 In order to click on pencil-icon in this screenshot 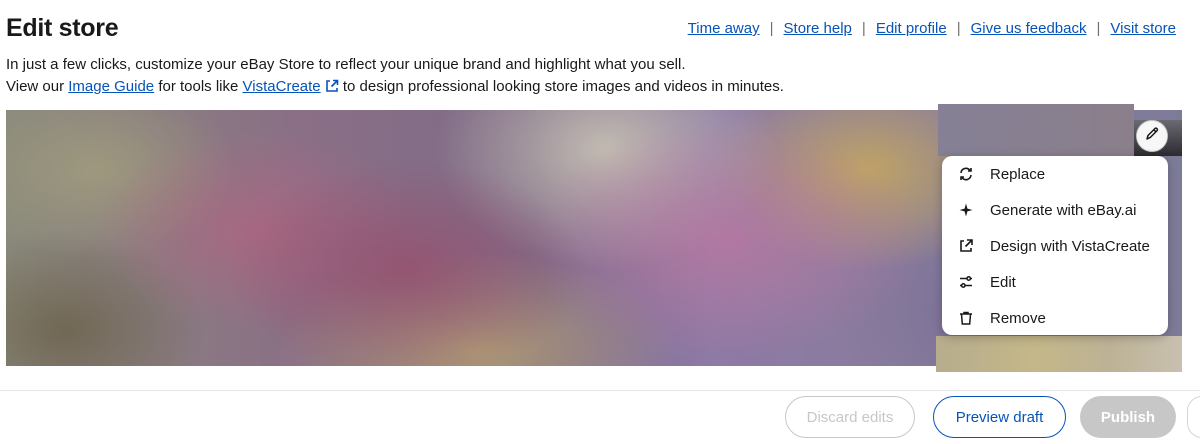, I will do `click(1152, 136)`.